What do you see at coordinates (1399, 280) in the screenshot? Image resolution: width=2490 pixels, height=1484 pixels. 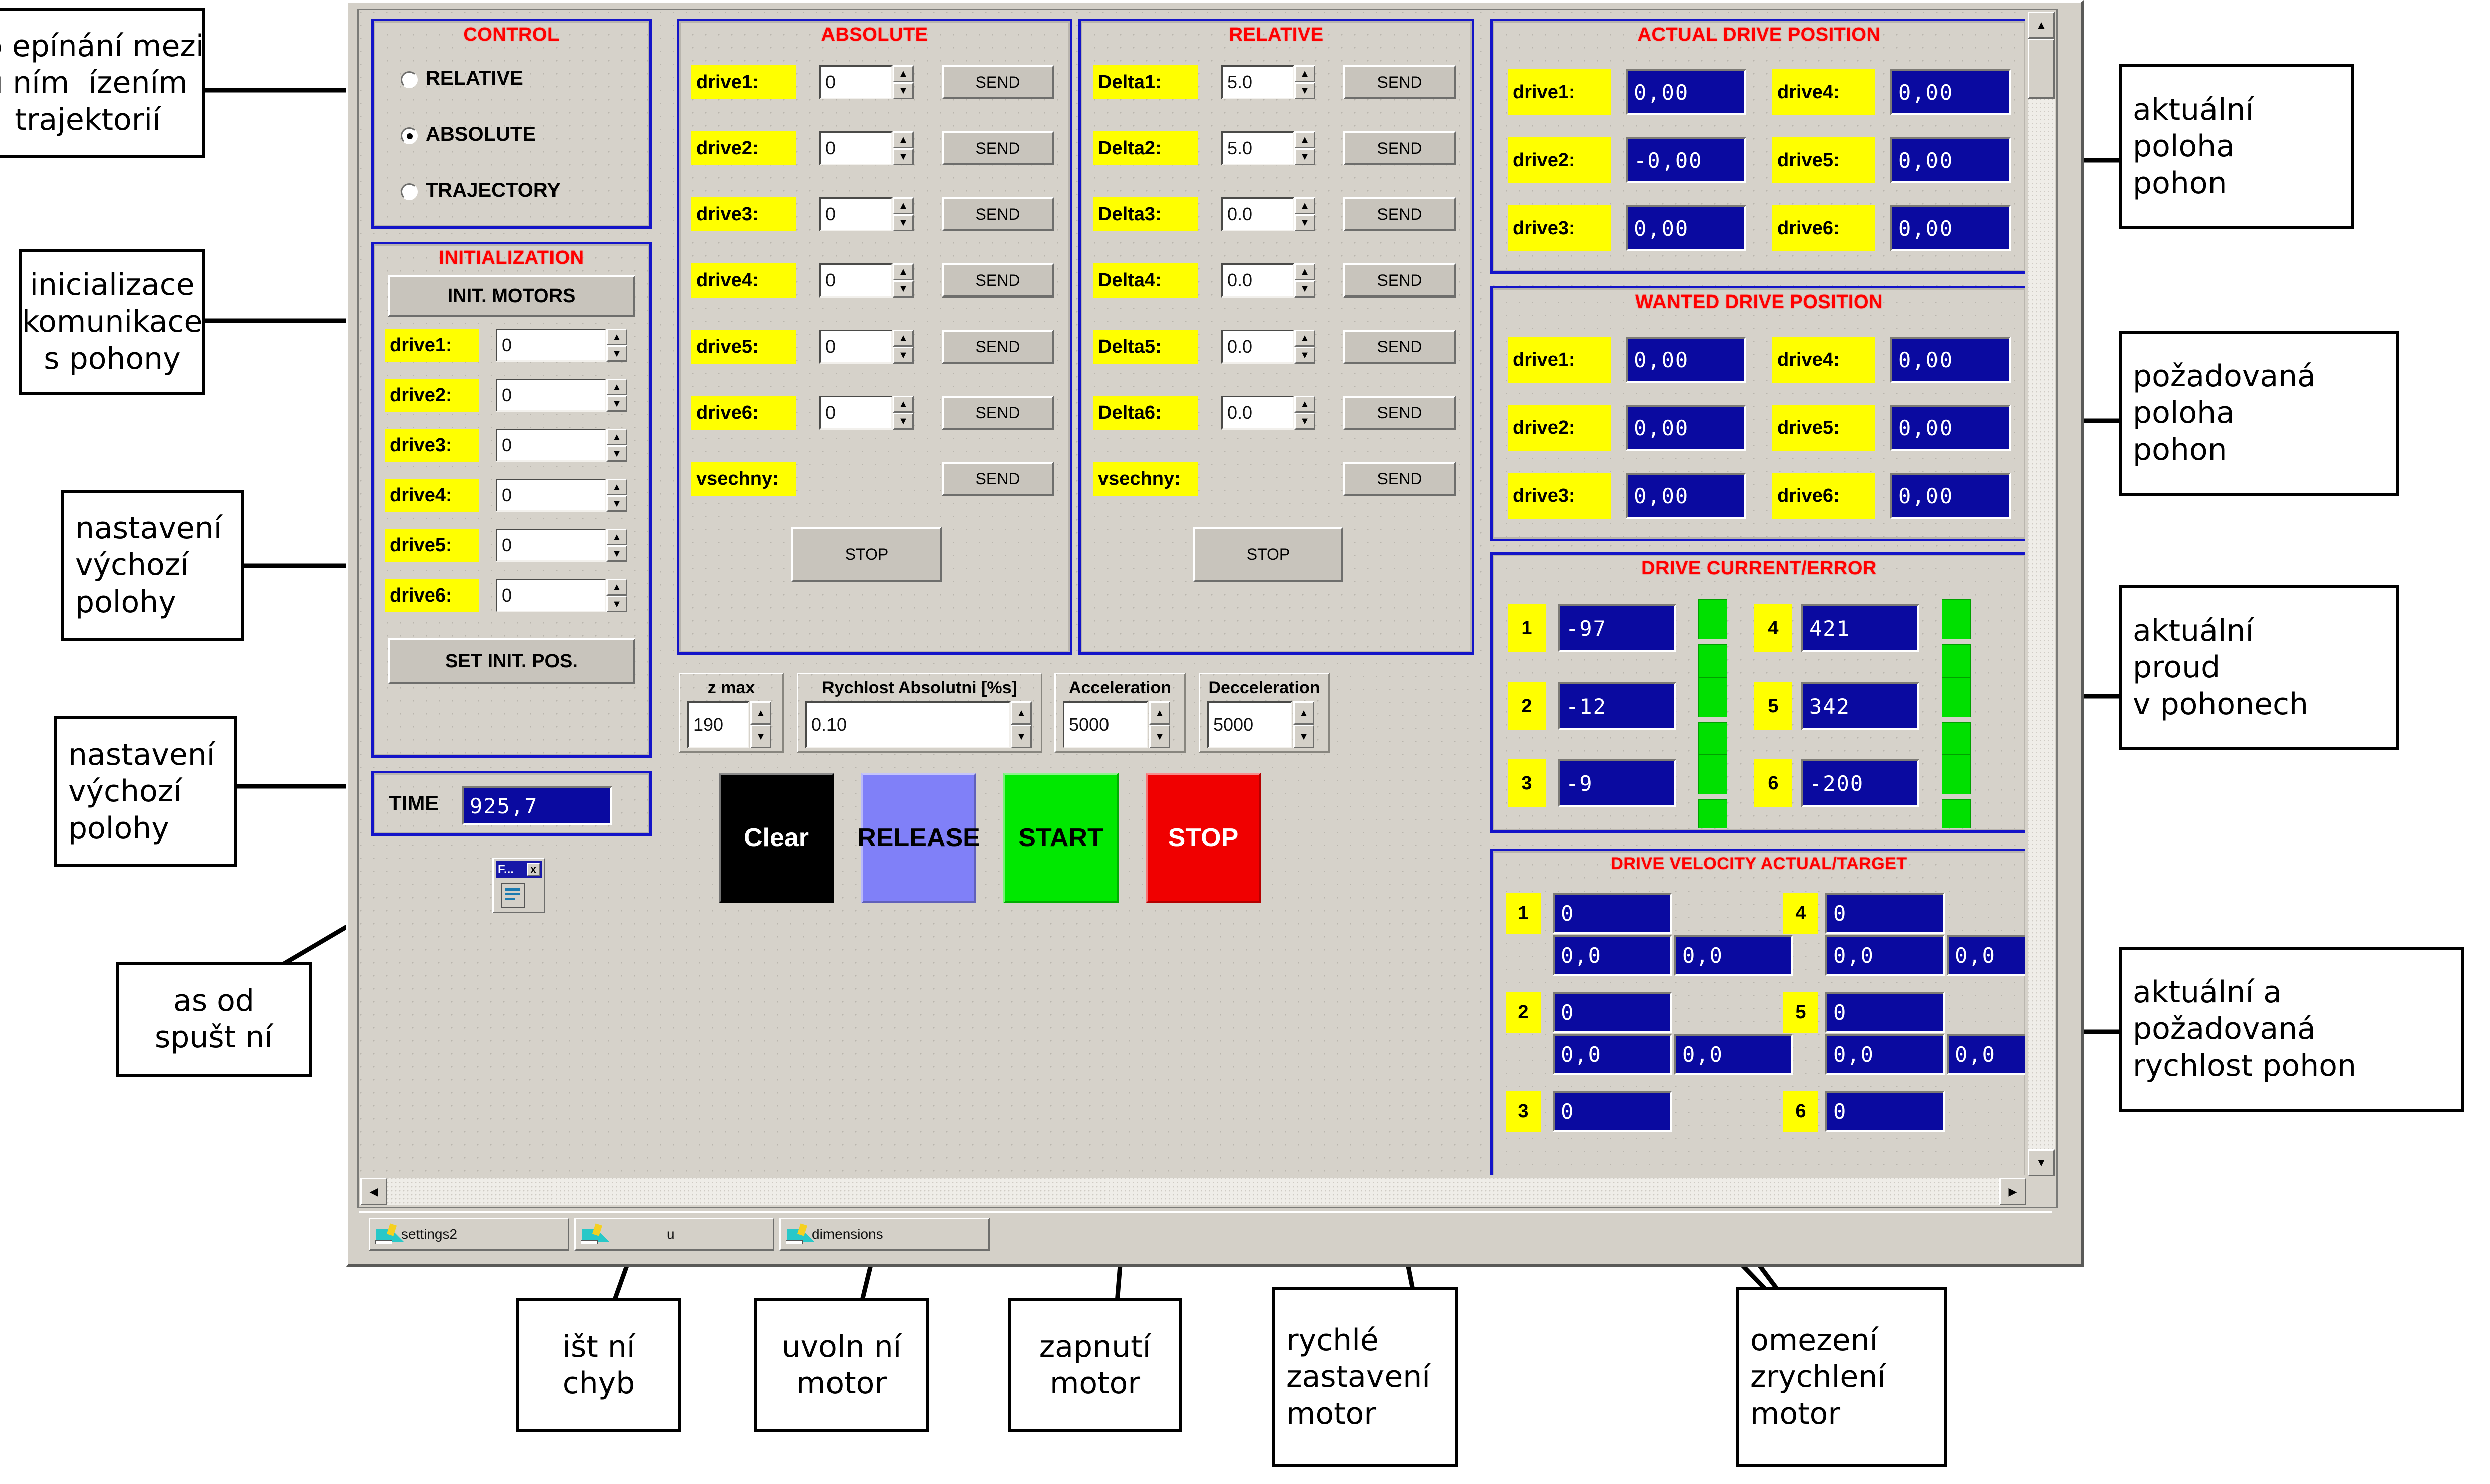 I see `relative-send-button-4: SEND` at bounding box center [1399, 280].